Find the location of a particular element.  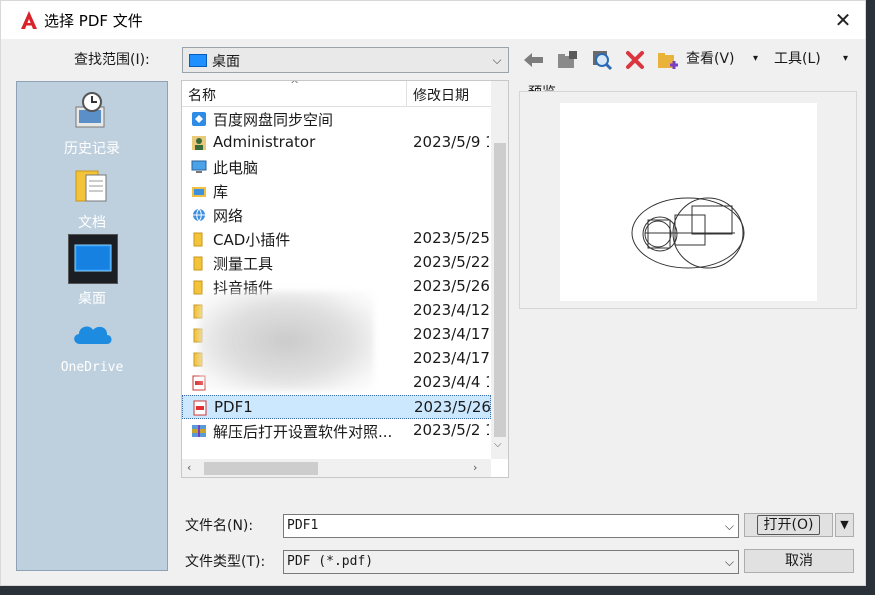

place-desktop-label: 桌面 is located at coordinates (92, 299).